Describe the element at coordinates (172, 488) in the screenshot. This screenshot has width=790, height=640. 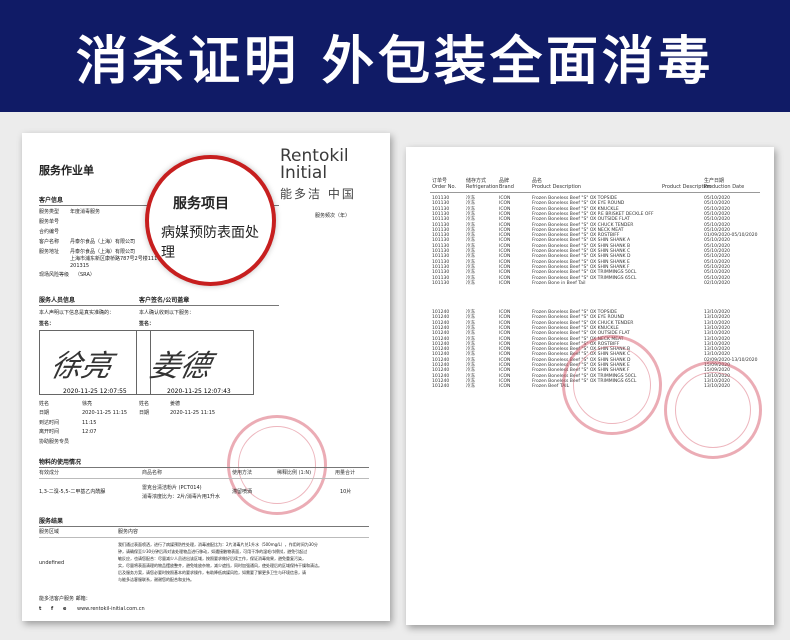
I see `material-product: 雷克台清洁粉片 (PCT014)` at that location.